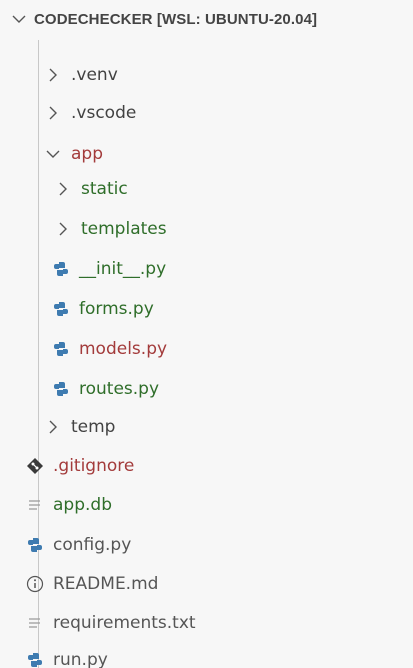  I want to click on tree-item-label: app, so click(87, 154).